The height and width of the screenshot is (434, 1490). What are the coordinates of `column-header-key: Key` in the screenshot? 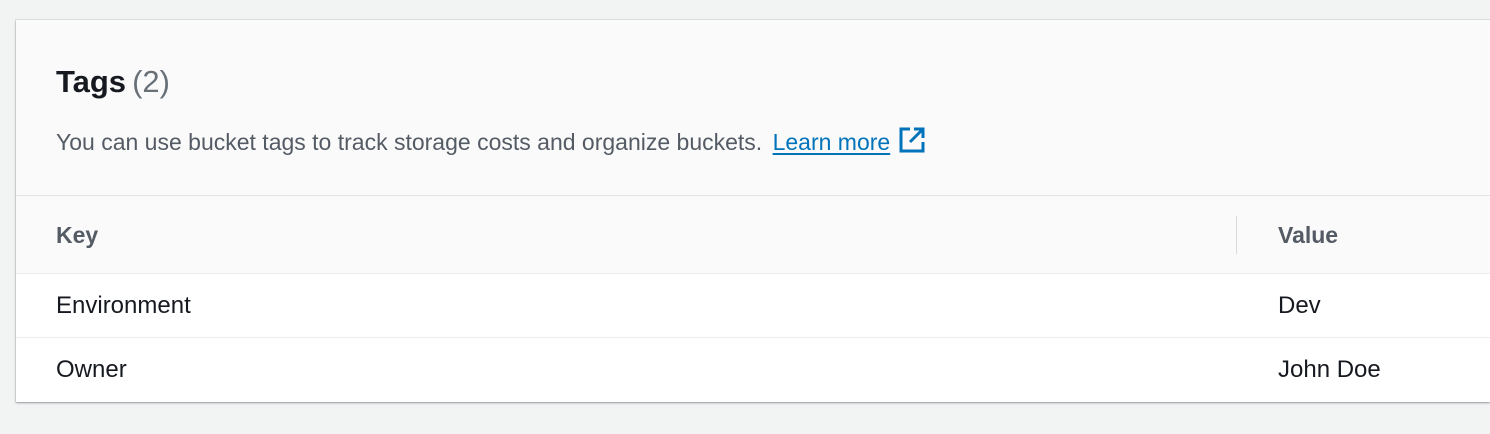 It's located at (77, 235).